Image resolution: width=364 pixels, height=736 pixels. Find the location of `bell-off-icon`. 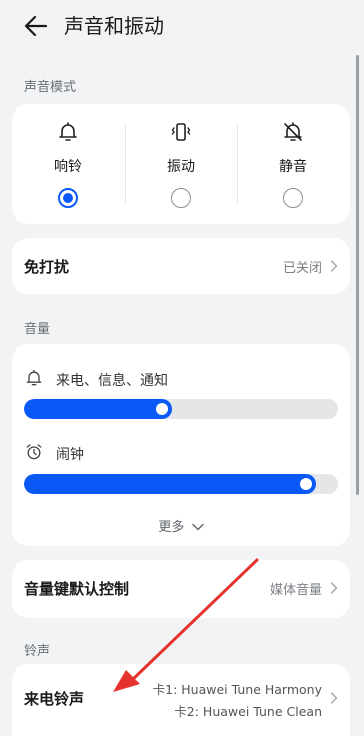

bell-off-icon is located at coordinates (293, 131).